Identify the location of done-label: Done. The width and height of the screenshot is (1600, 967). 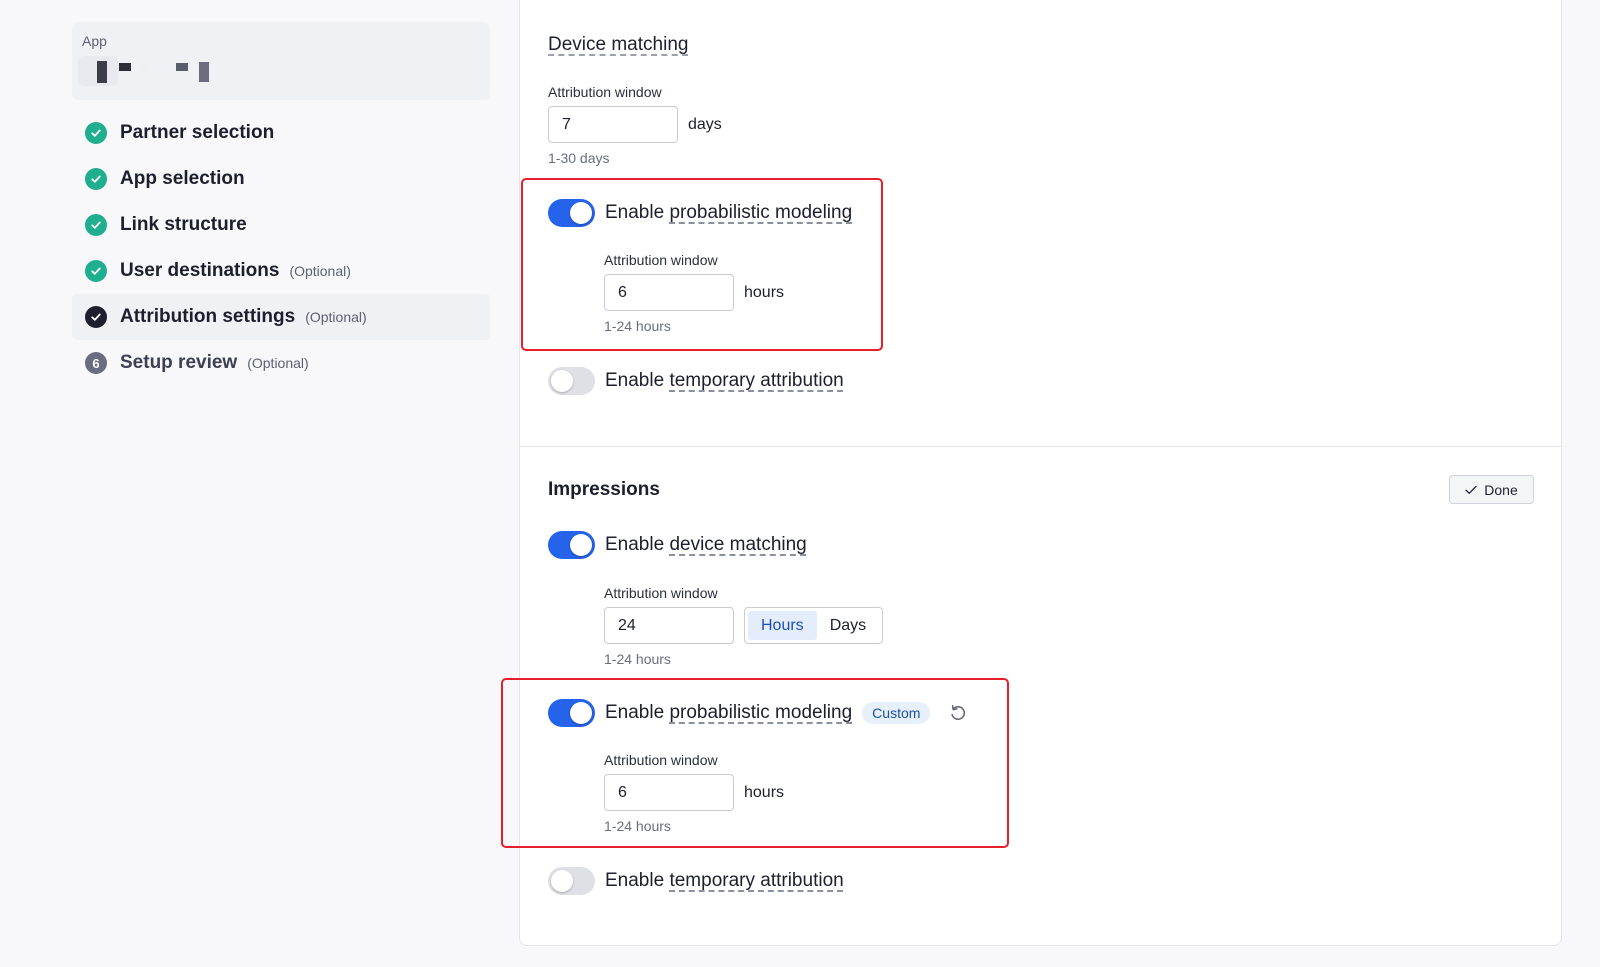
(1501, 489).